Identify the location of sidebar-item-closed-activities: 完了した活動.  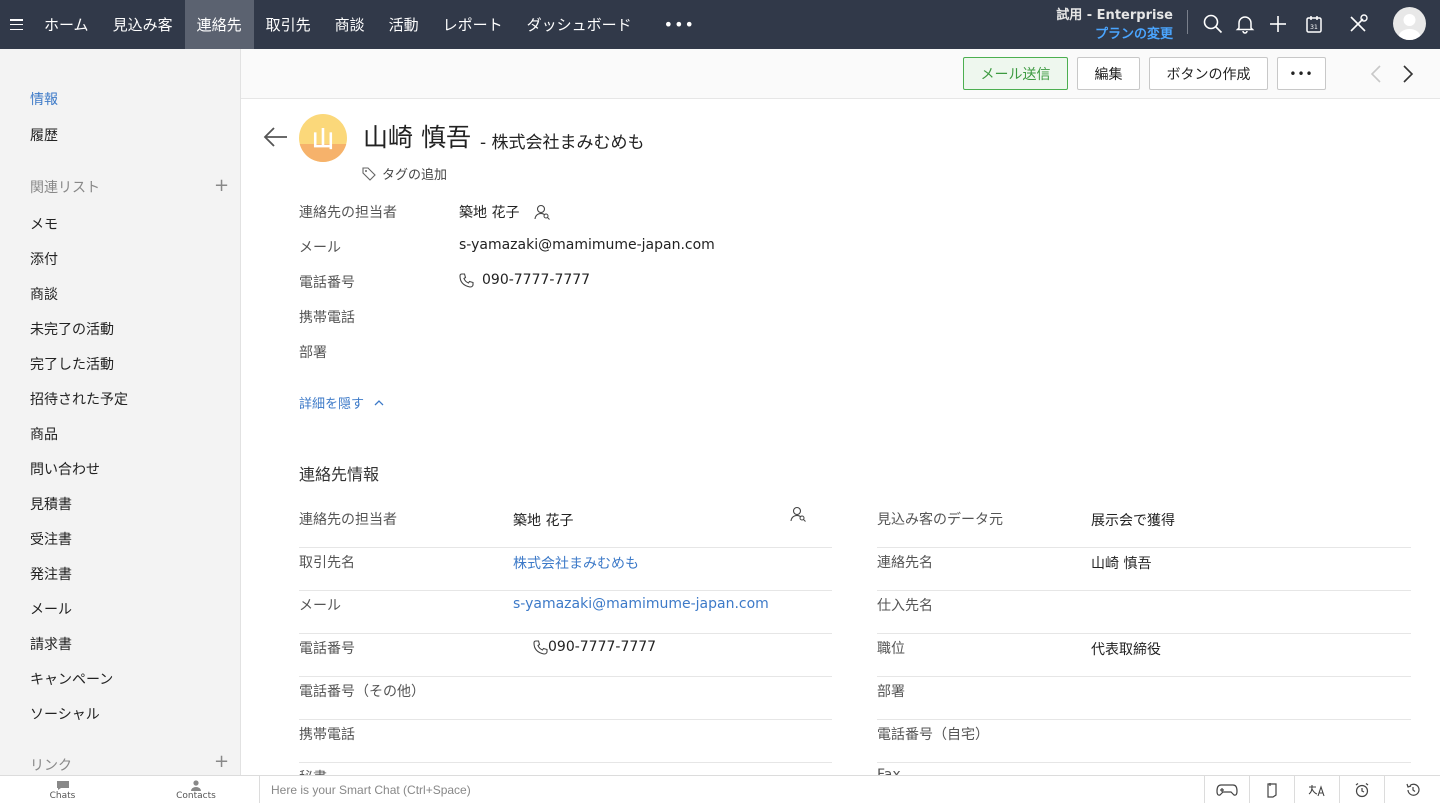
(72, 364).